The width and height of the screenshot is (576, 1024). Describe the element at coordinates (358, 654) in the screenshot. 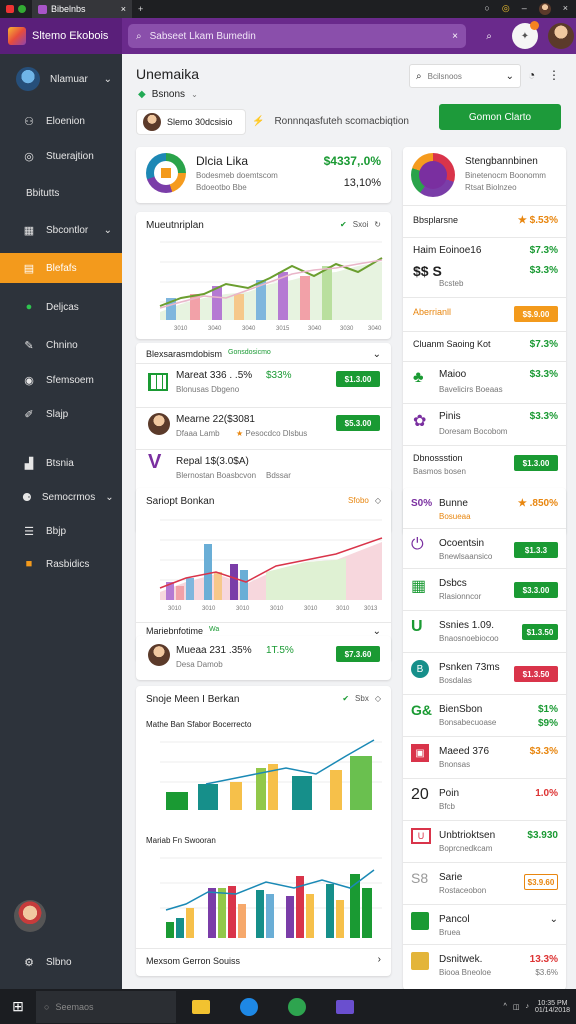

I see `list-item-button: $7.3.60` at that location.